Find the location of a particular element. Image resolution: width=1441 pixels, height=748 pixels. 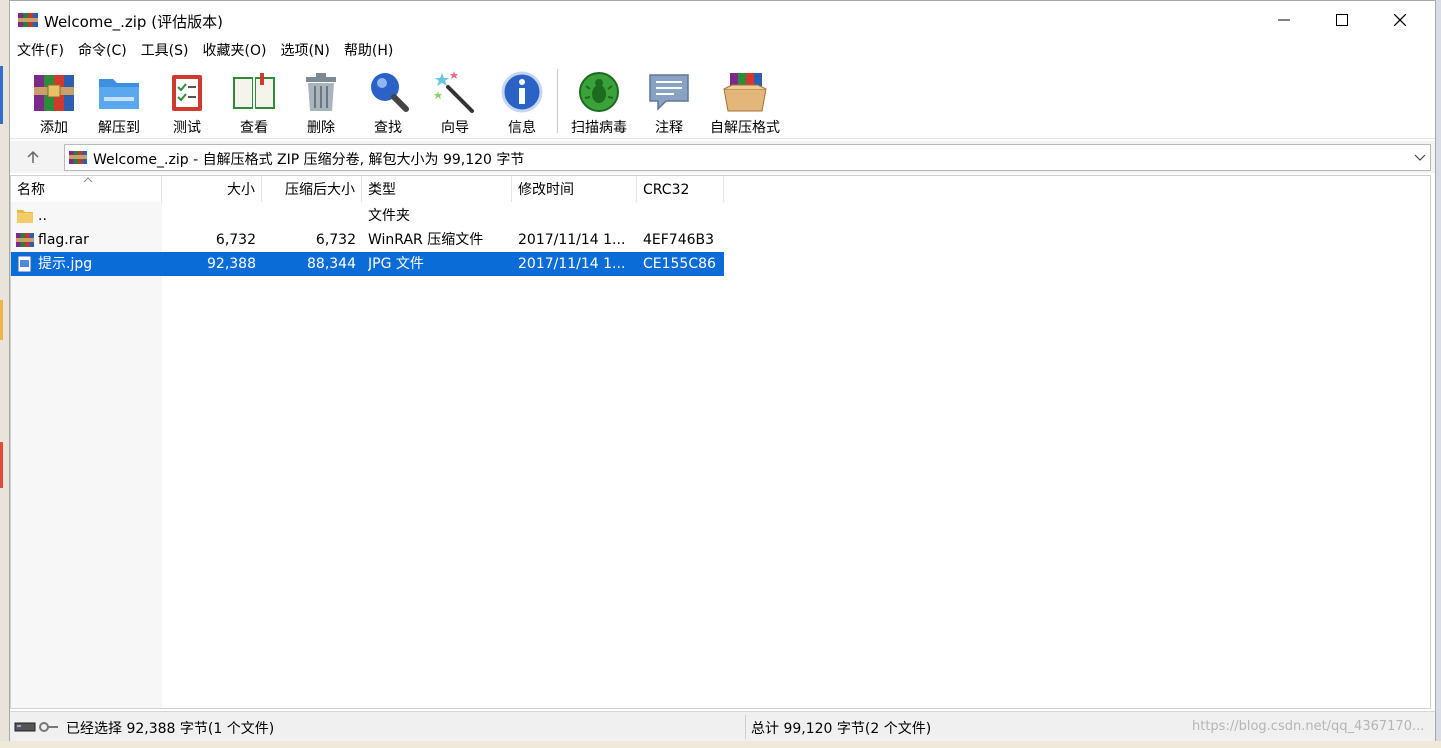

winrar-app-icon is located at coordinates (28, 20).